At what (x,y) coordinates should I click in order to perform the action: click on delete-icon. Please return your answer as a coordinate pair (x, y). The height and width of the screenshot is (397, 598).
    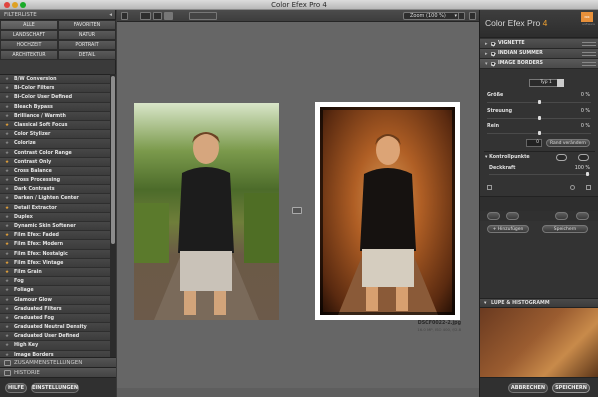
    Looking at the image, I should click on (588, 187).